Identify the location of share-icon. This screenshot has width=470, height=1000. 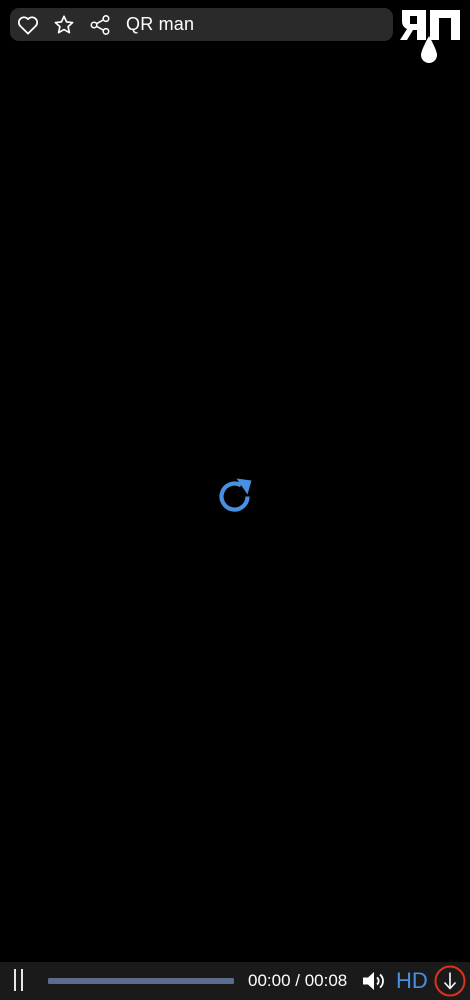
(100, 25).